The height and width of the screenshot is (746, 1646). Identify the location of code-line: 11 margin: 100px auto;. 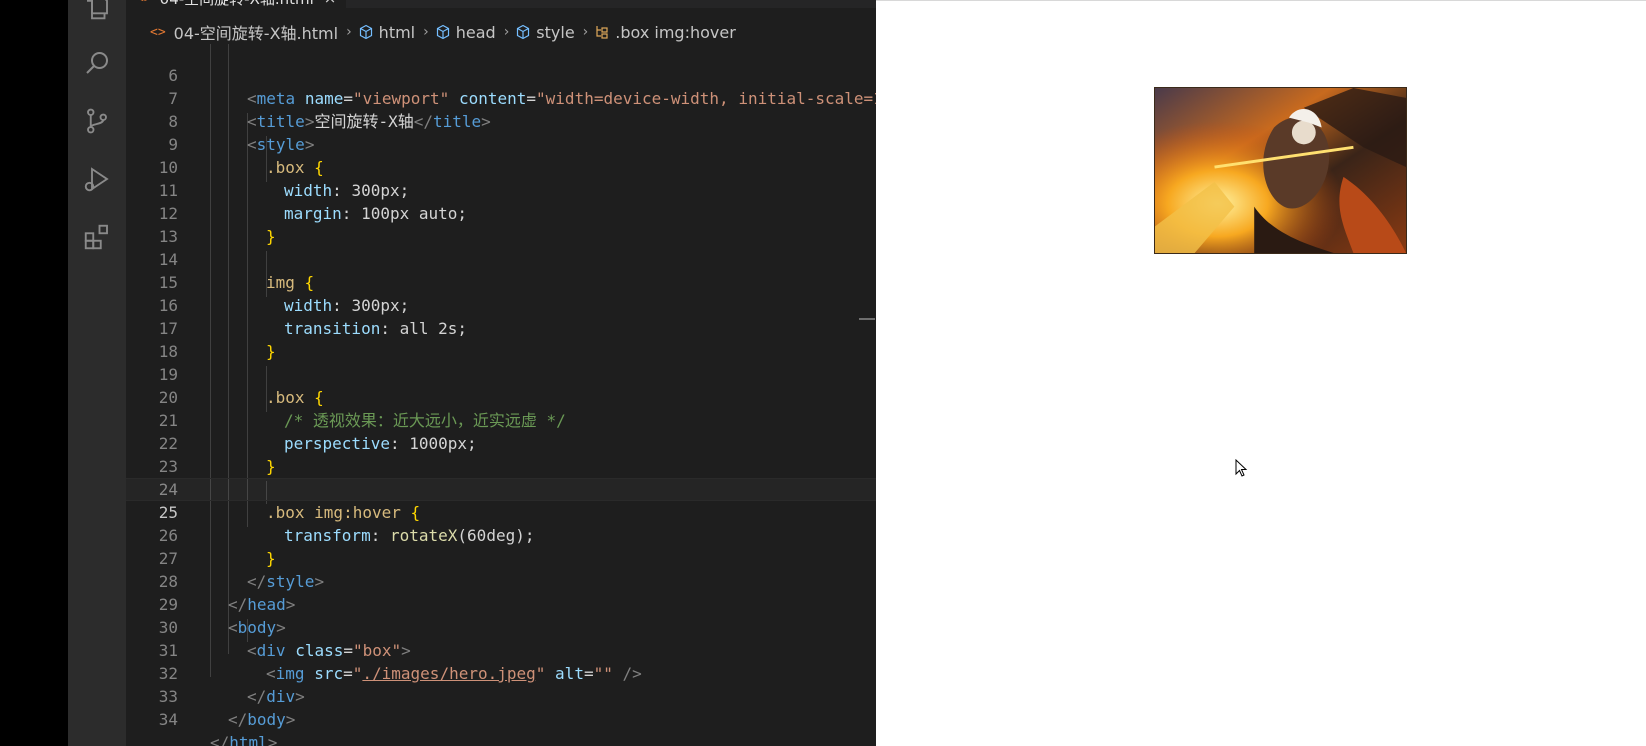
(522, 189).